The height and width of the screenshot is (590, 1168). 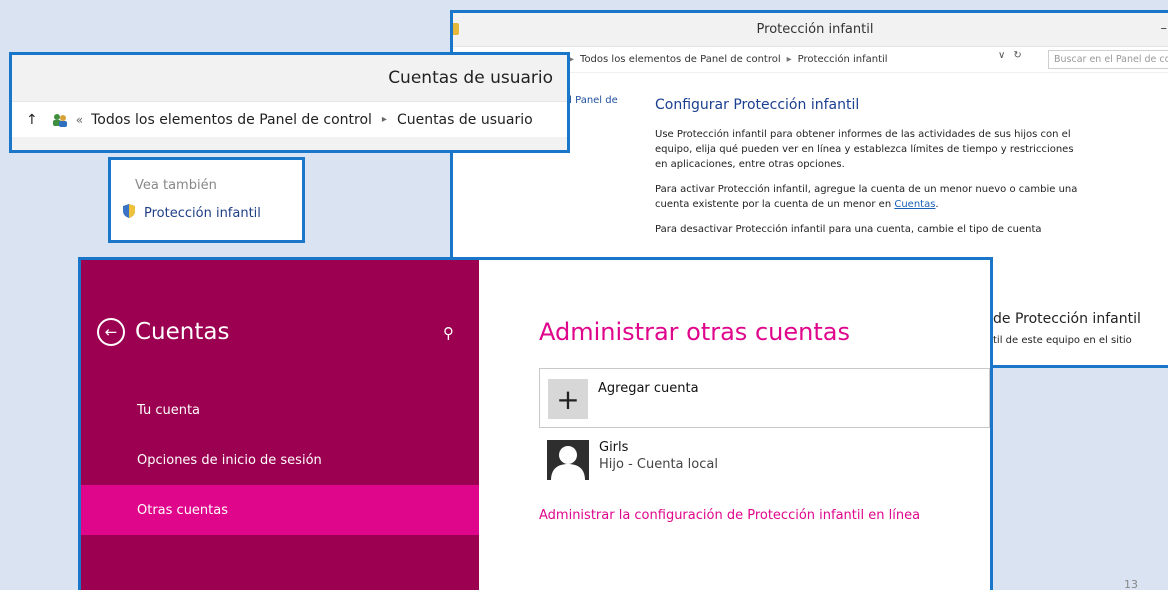 I want to click on avatar, so click(x=568, y=460).